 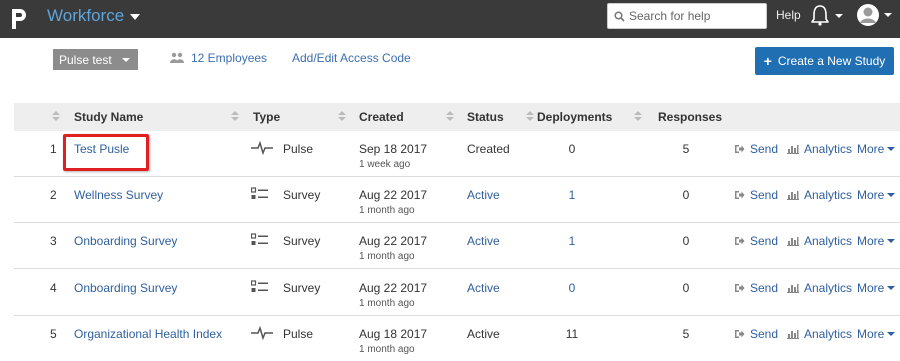 What do you see at coordinates (101, 149) in the screenshot?
I see `study-name-link: Test Pusle` at bounding box center [101, 149].